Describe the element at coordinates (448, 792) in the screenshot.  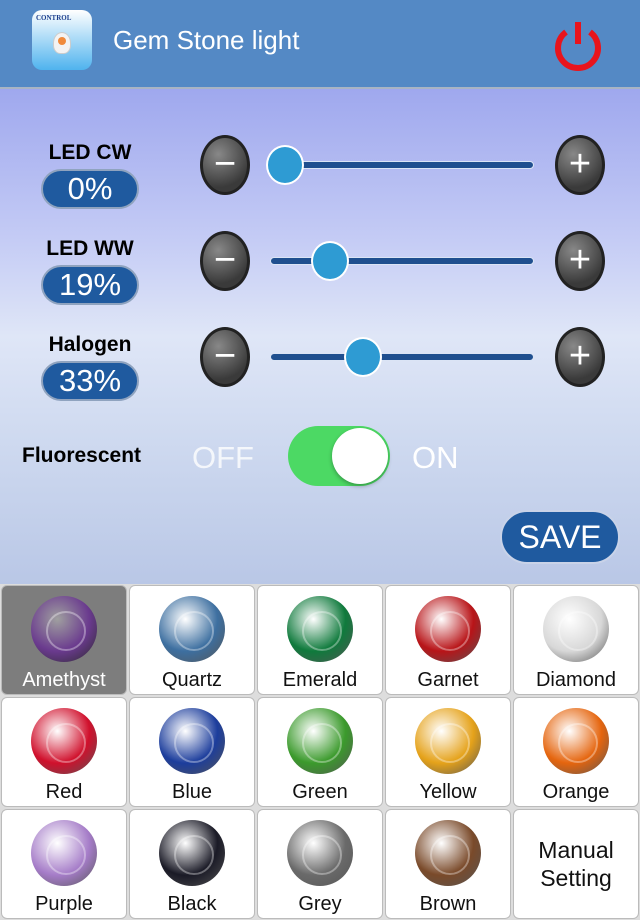
I see `gem-label: Yellow` at that location.